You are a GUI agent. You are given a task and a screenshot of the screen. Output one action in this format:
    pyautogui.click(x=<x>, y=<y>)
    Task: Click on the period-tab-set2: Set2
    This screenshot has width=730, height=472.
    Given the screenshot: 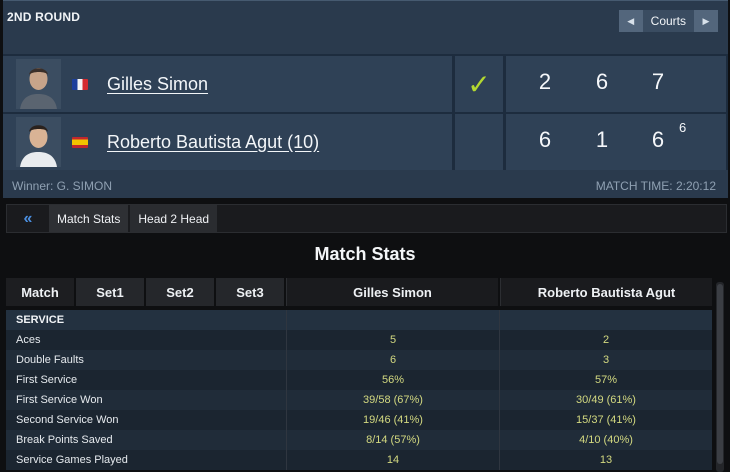 What is the action you would take?
    pyautogui.click(x=180, y=292)
    